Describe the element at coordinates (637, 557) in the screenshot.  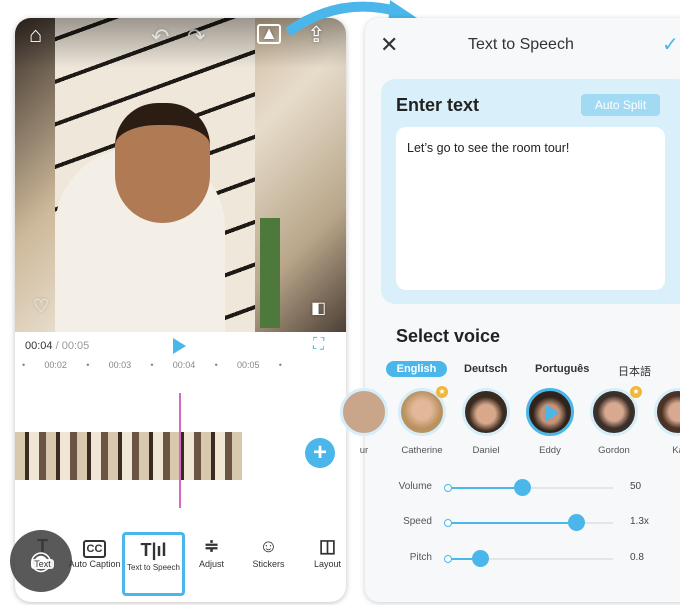
I see `pitch-value: 0.8` at that location.